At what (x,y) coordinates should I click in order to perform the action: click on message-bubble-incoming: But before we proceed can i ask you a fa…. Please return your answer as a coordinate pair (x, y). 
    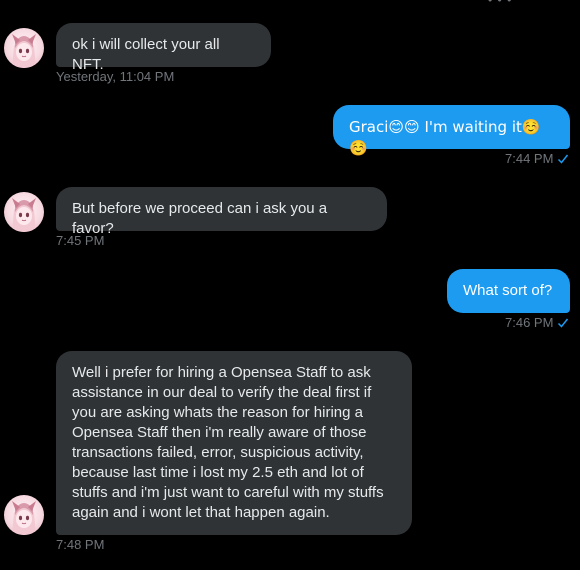
    Looking at the image, I should click on (221, 212).